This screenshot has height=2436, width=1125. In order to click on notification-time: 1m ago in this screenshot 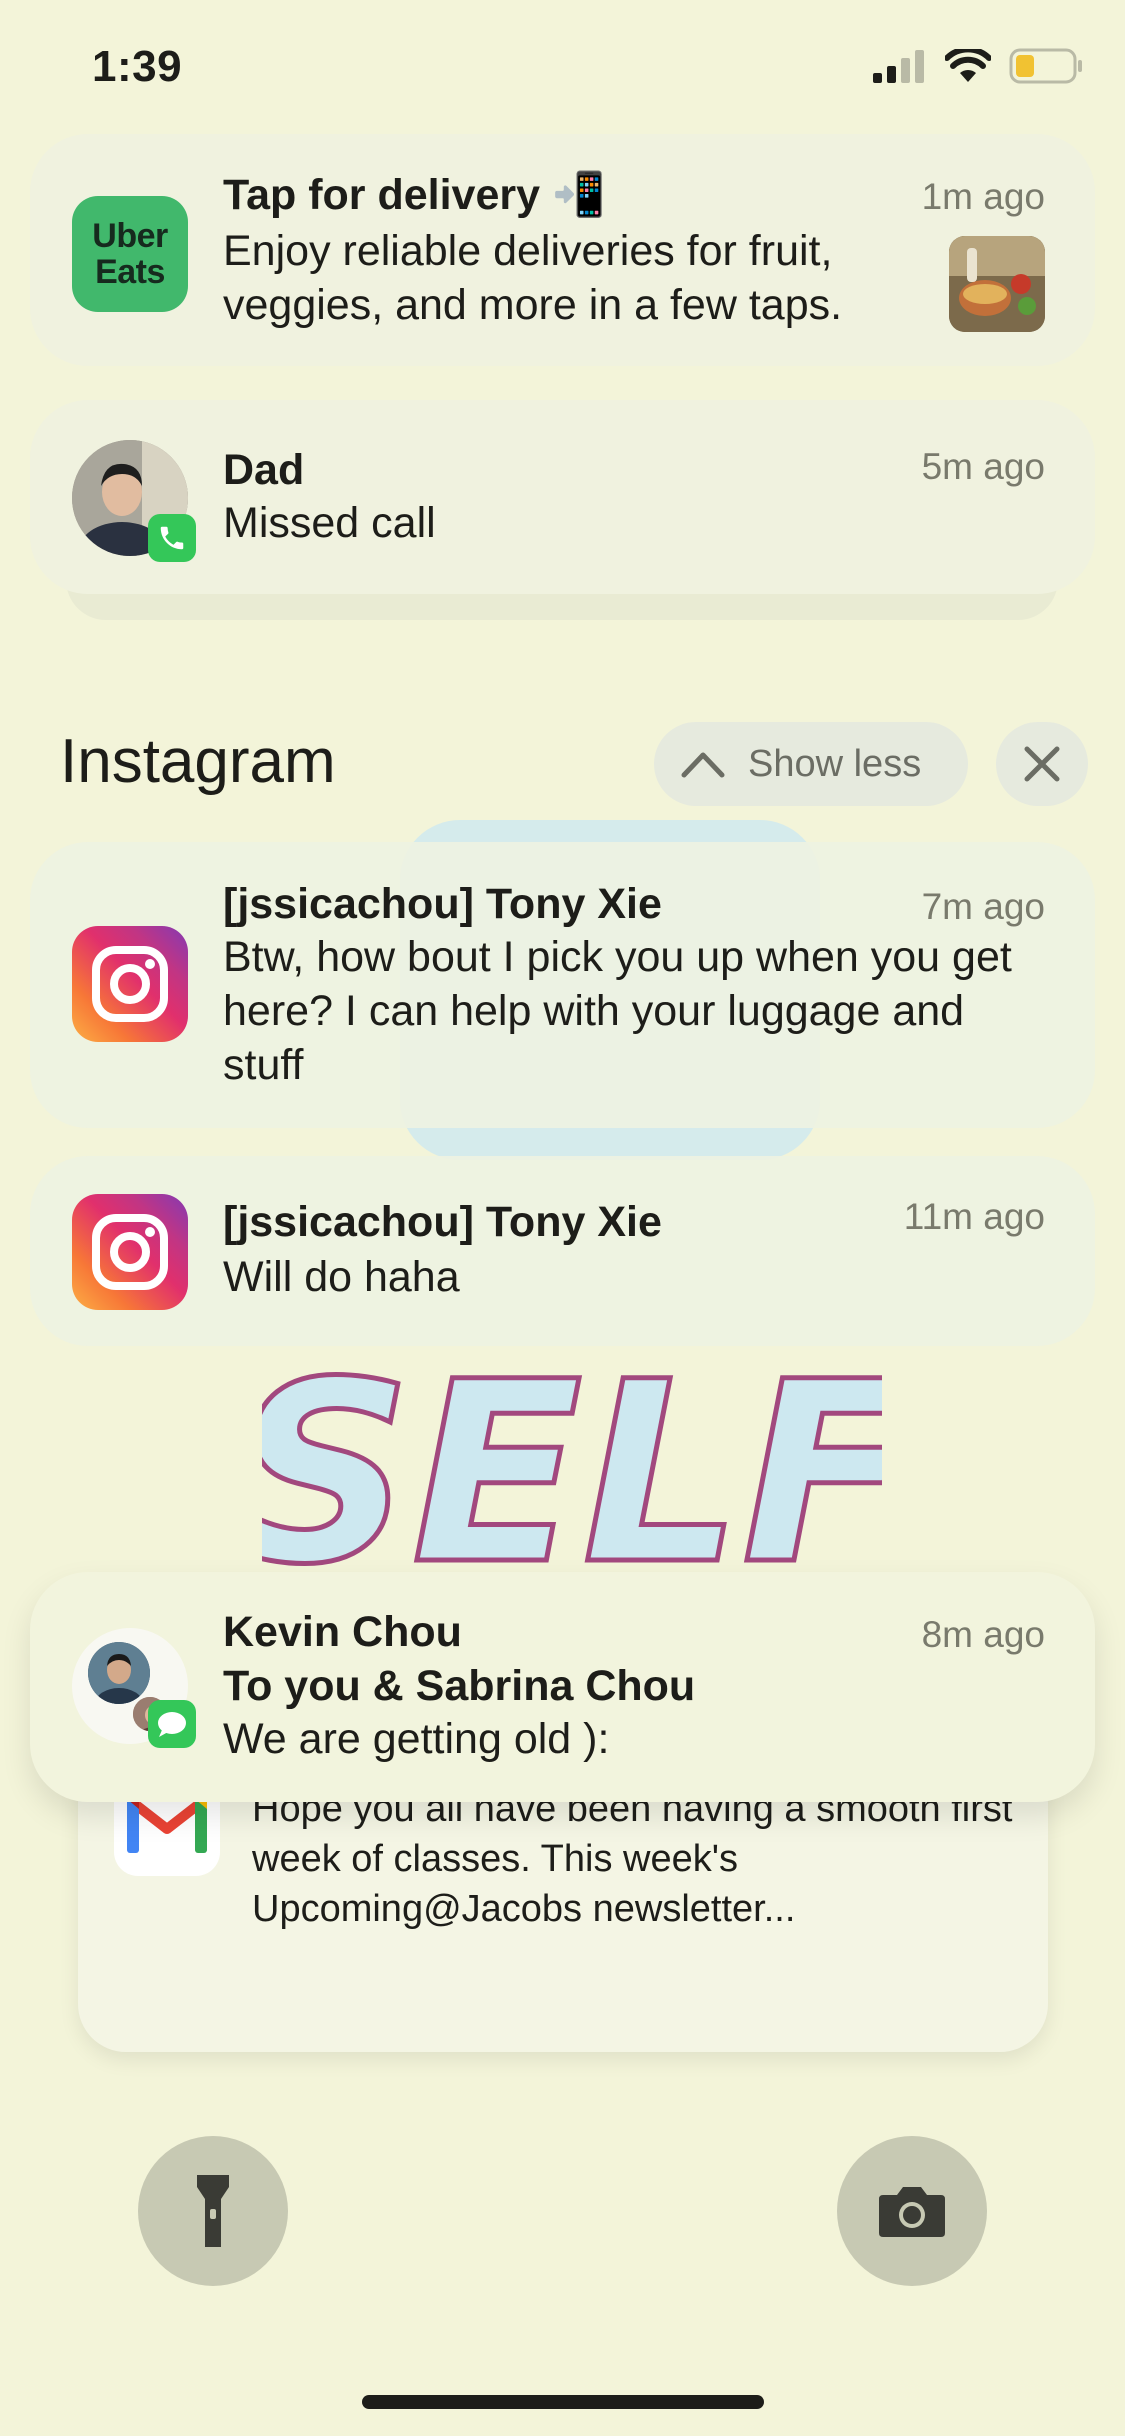, I will do `click(983, 196)`.